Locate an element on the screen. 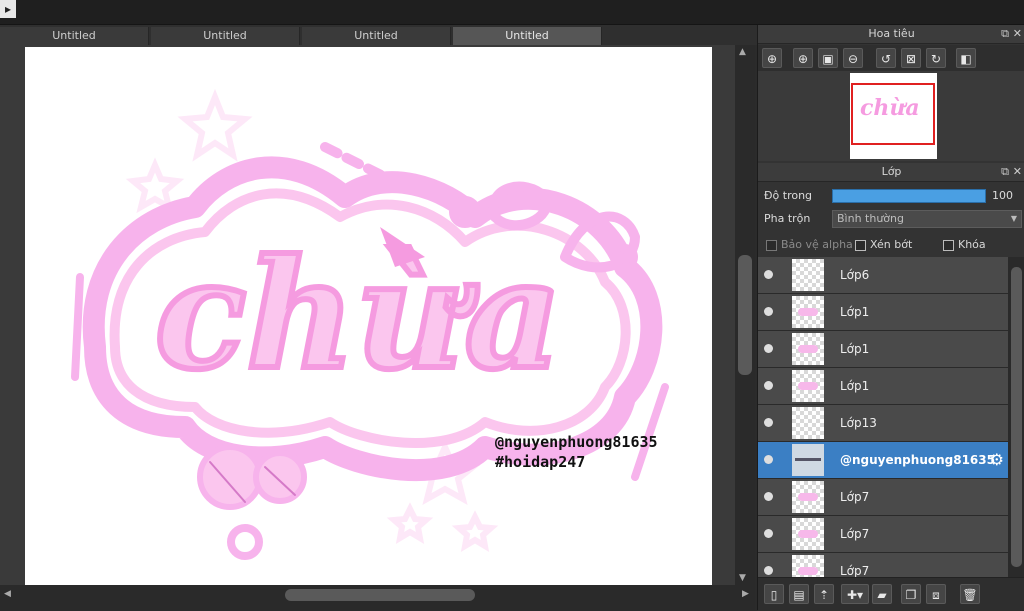  blend-mode-select: Bình thường ▼ is located at coordinates (927, 219).